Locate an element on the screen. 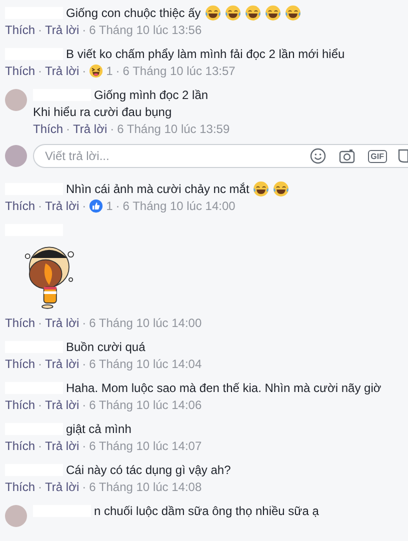 This screenshot has height=541, width=408. comment-text: giật cả mình is located at coordinates (99, 429).